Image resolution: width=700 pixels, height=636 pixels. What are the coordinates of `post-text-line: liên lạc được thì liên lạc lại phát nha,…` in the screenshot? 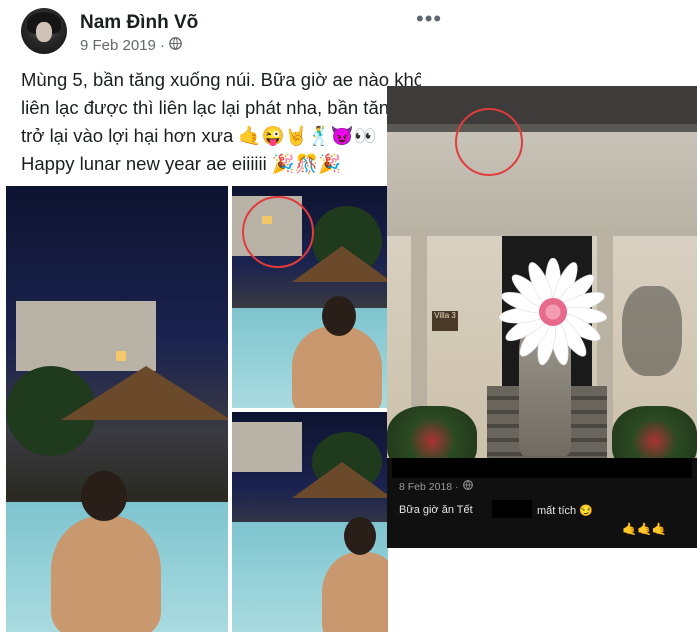 It's located at (210, 107).